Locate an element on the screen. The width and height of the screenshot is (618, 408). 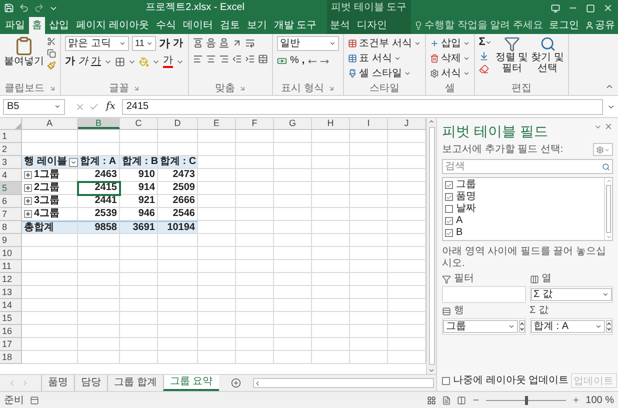
ribbon-tab: 파일 is located at coordinates (15, 25).